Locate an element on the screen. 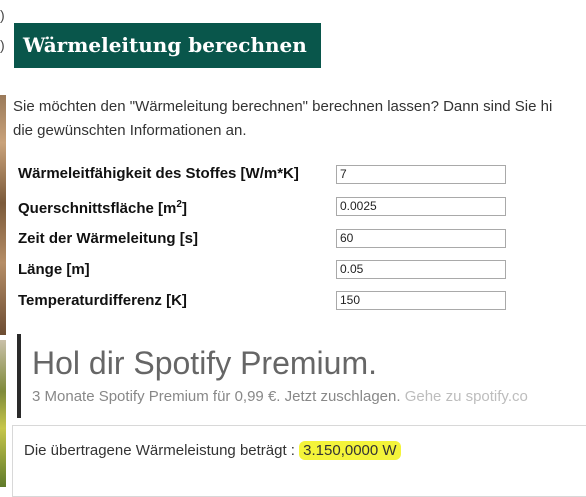  area-input is located at coordinates (421, 206).